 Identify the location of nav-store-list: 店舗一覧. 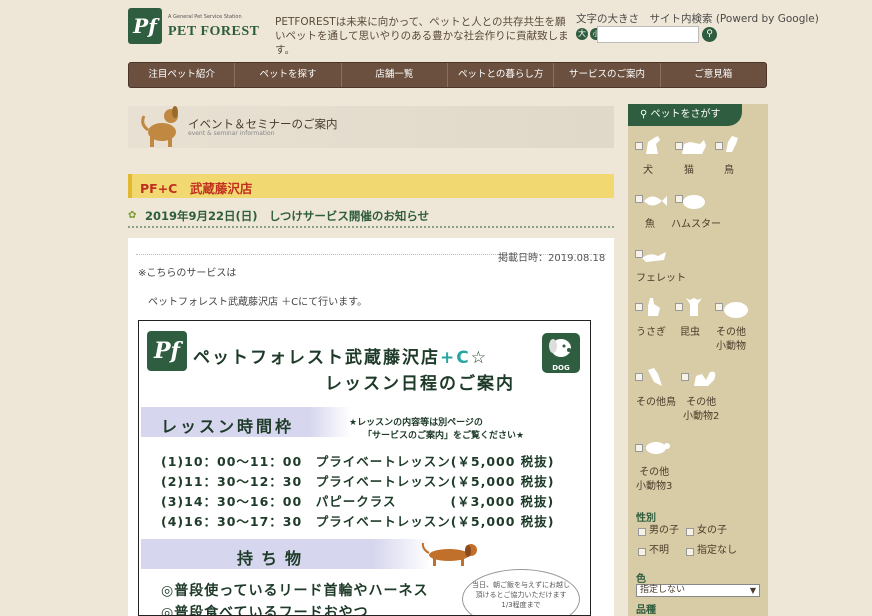
(395, 75).